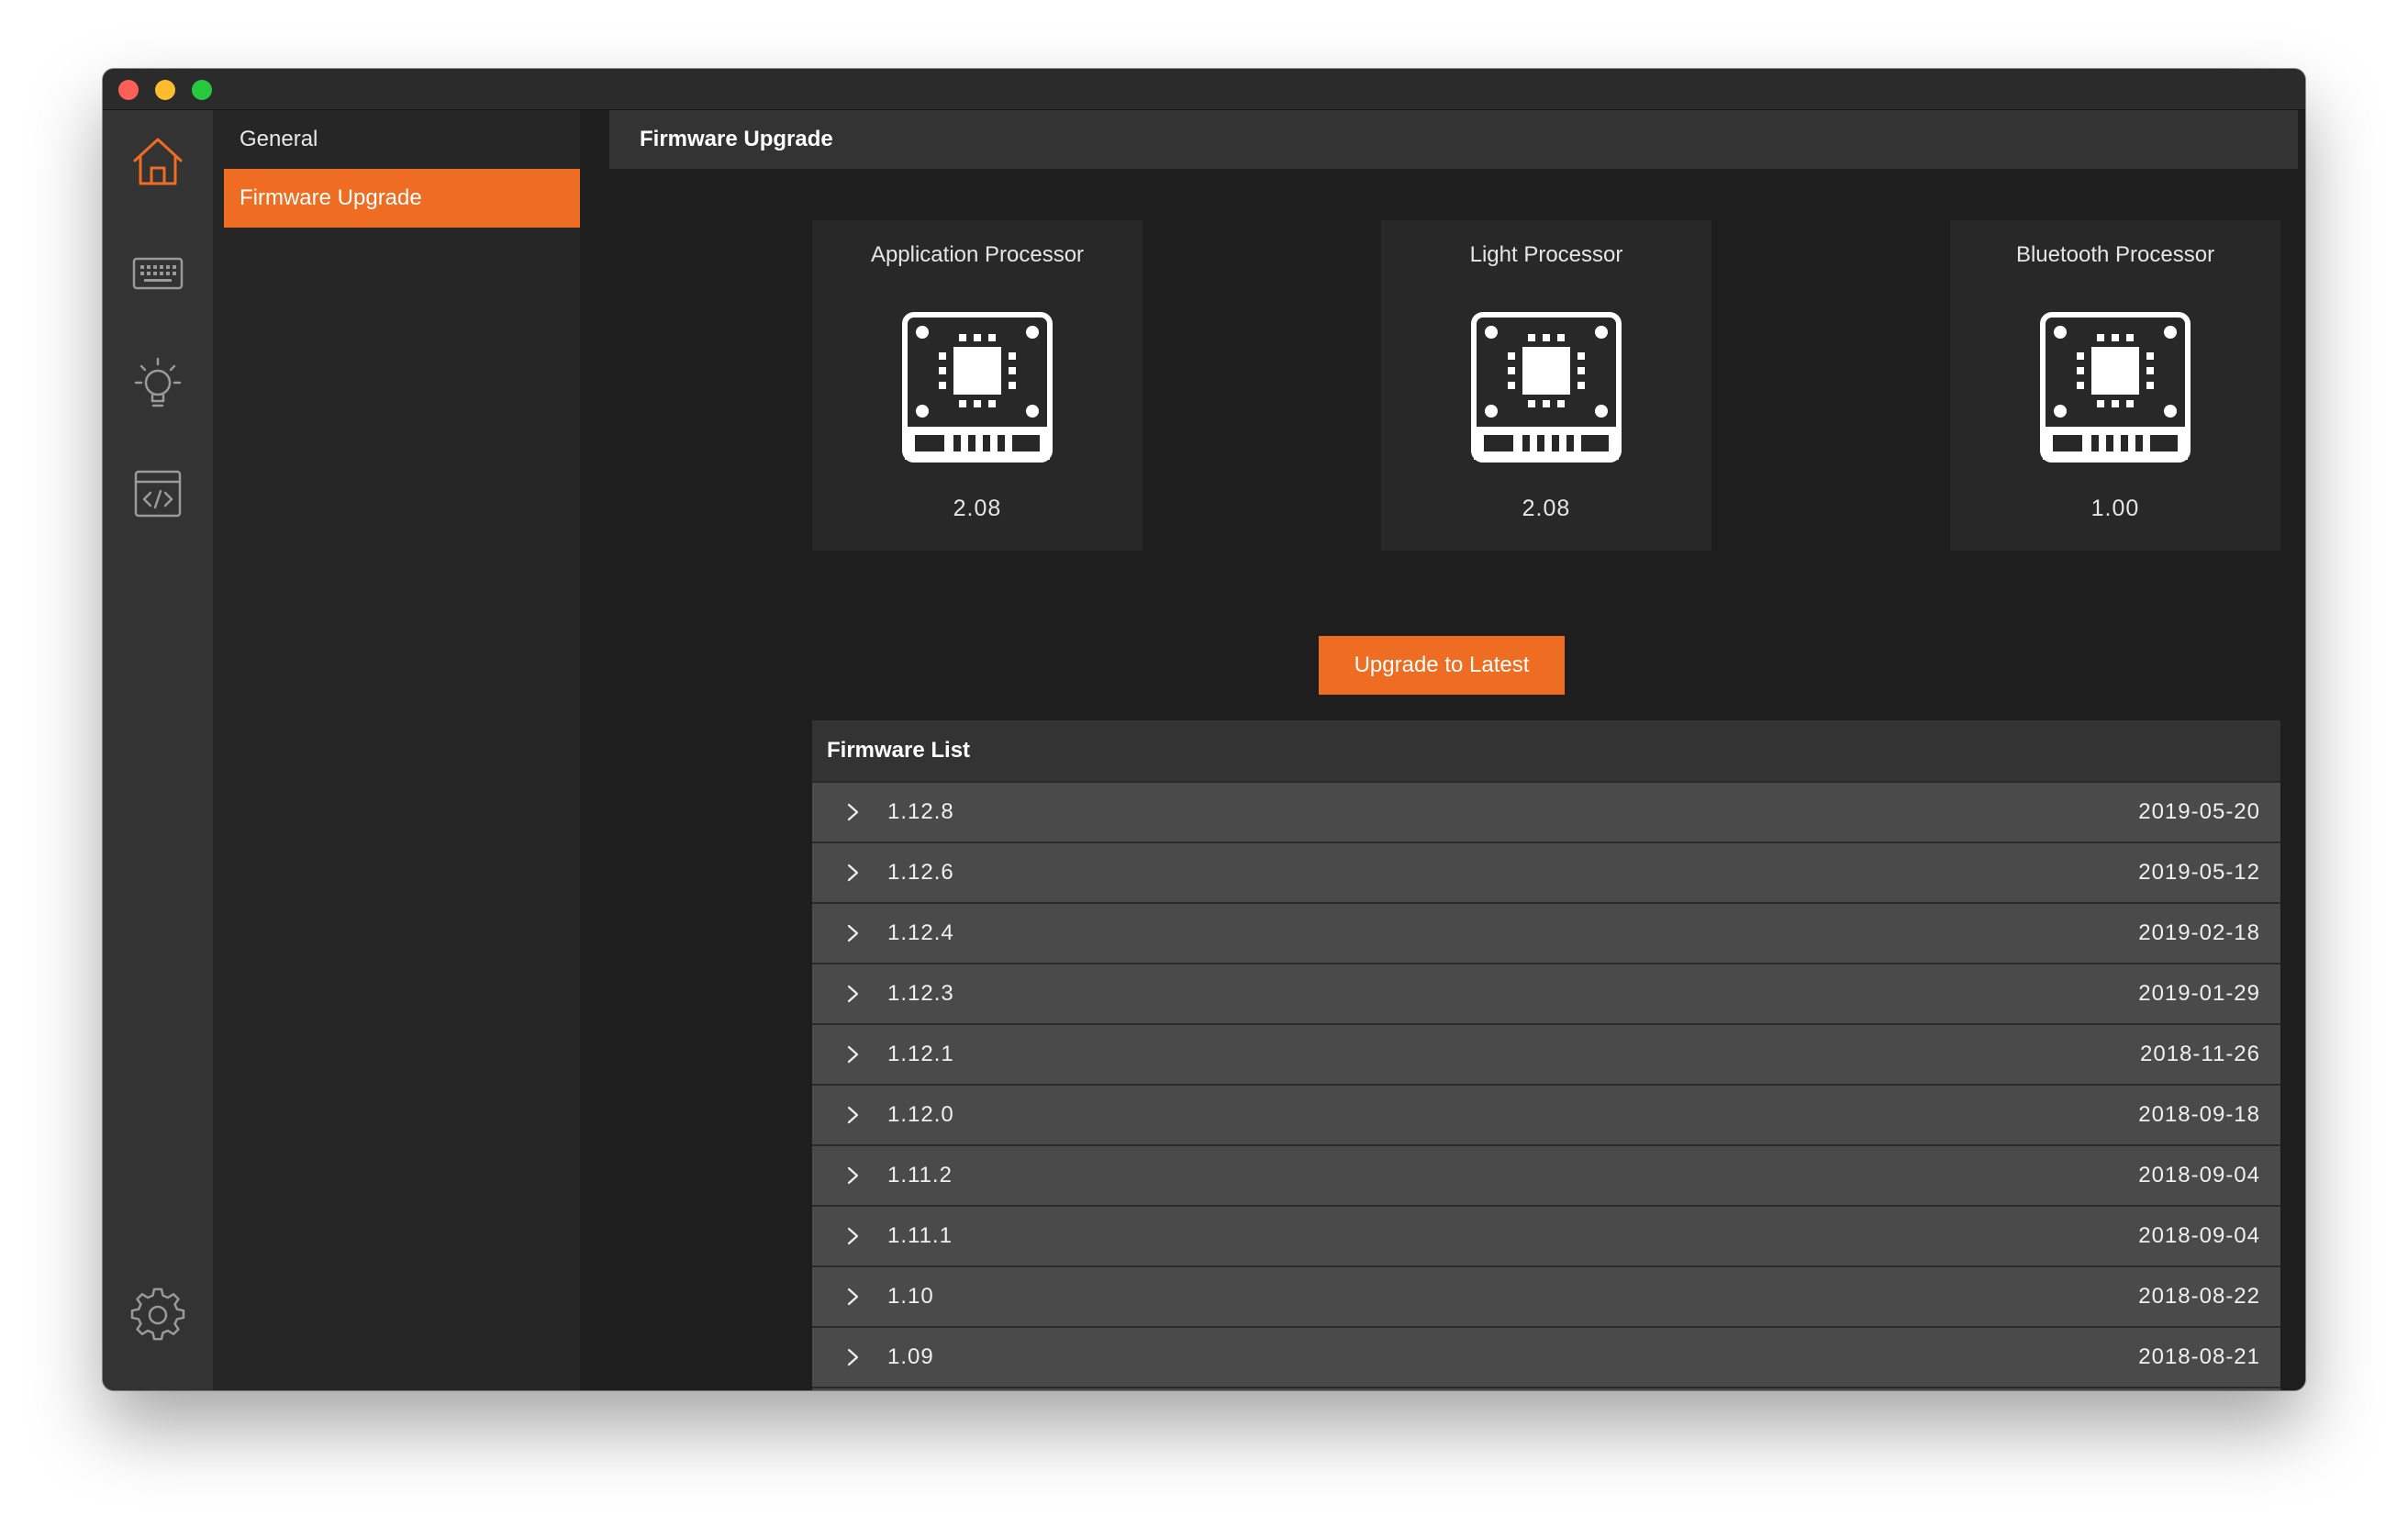 Image resolution: width=2408 pixels, height=1527 pixels. I want to click on processor-name: Light Processor, so click(1546, 254).